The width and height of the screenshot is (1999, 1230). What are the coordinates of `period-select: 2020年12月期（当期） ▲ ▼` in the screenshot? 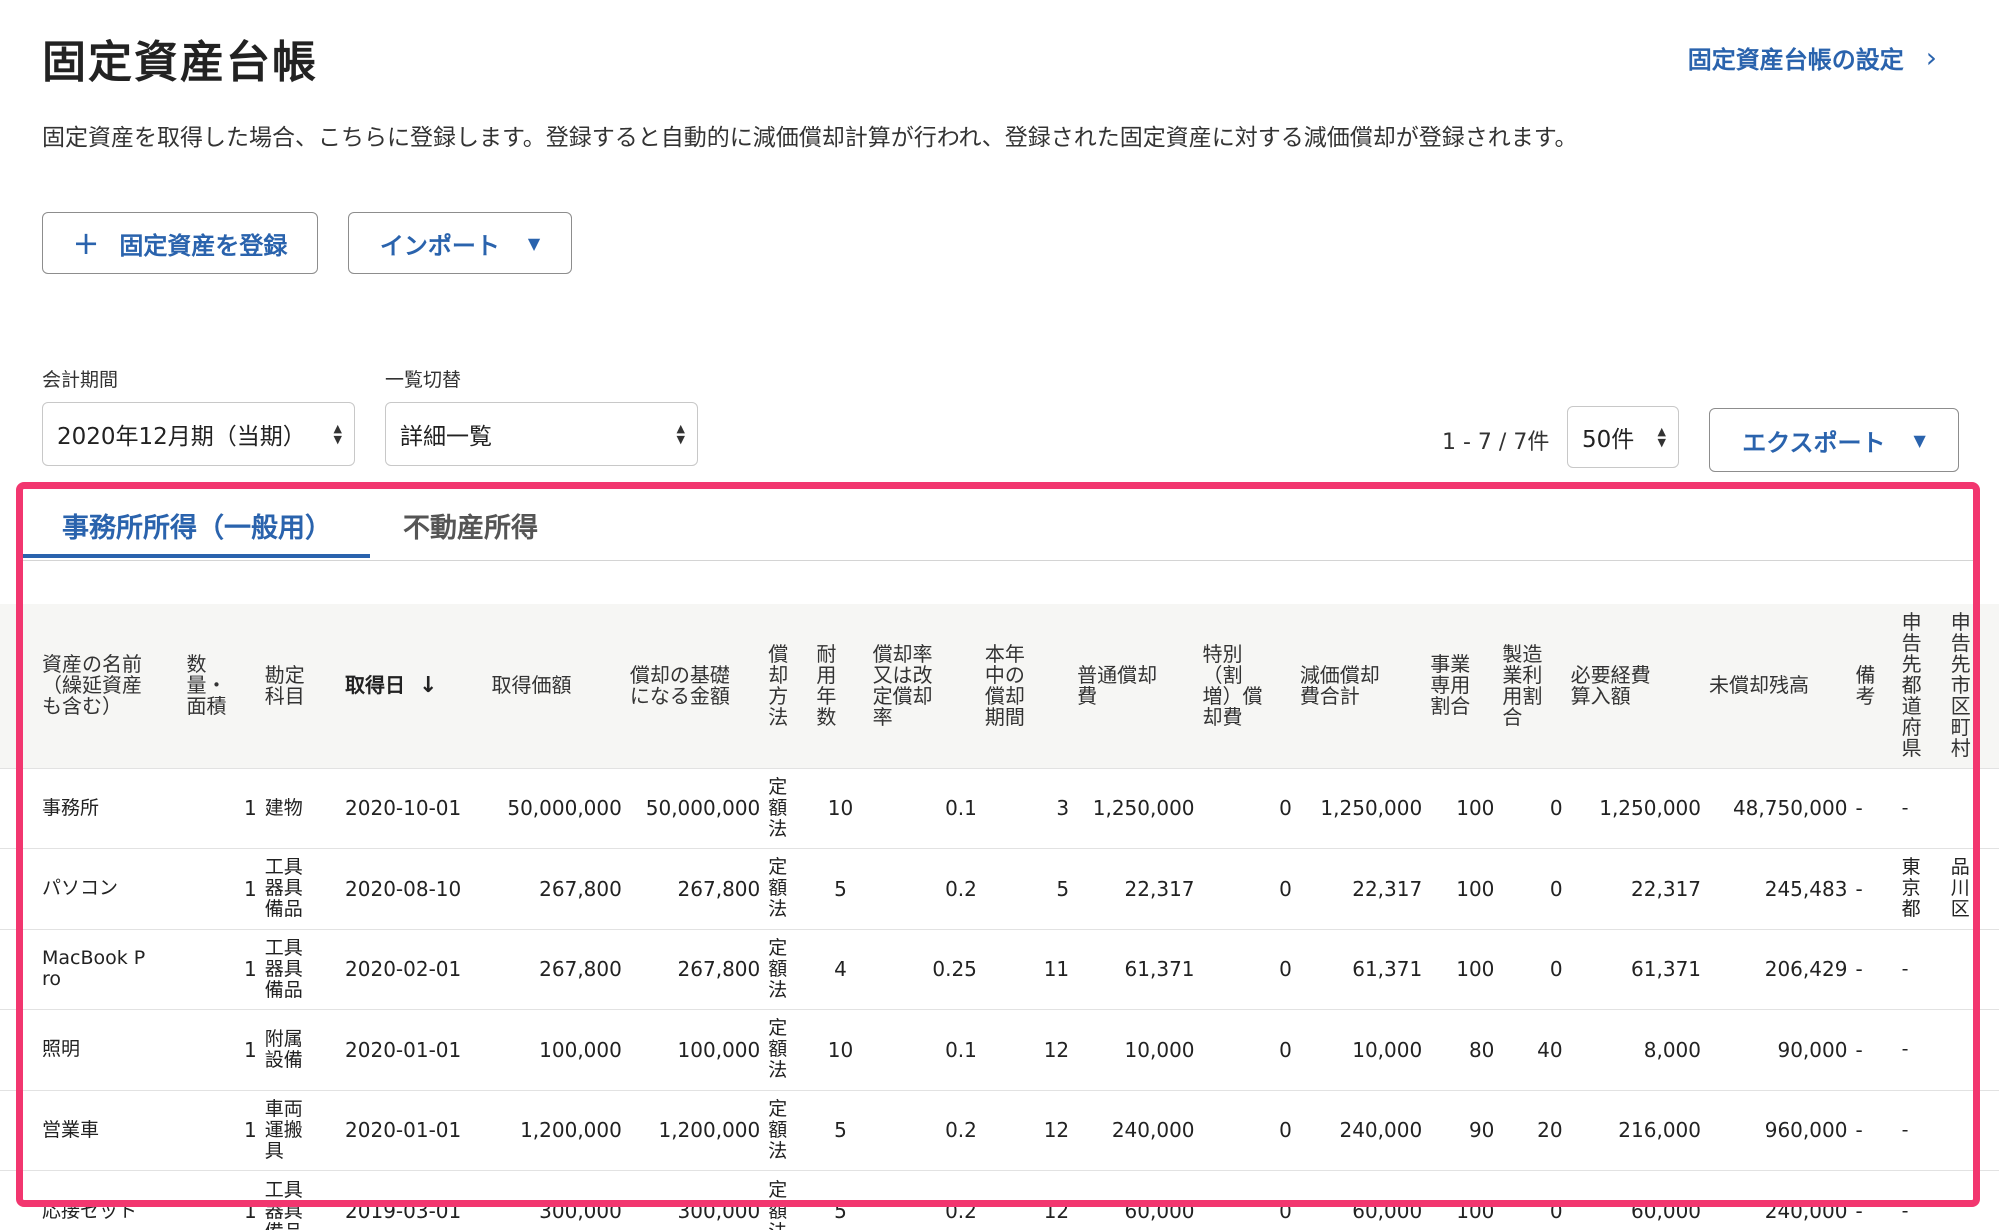 It's located at (198, 434).